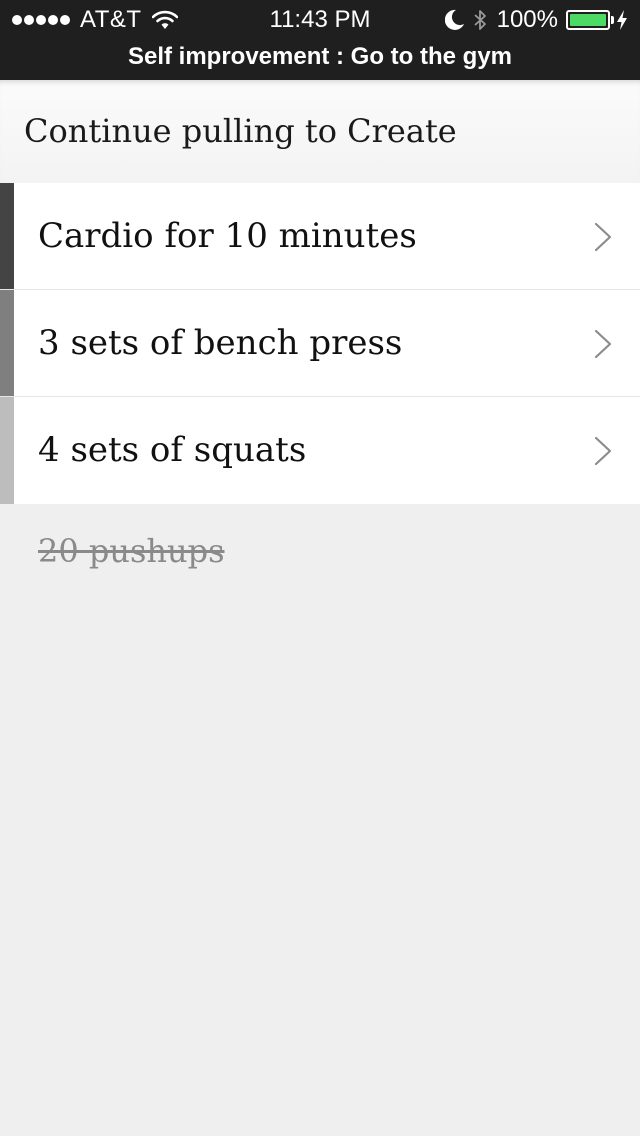 The image size is (640, 1136). What do you see at coordinates (320, 56) in the screenshot?
I see `nav-title: Self improvement : Go to the gym` at bounding box center [320, 56].